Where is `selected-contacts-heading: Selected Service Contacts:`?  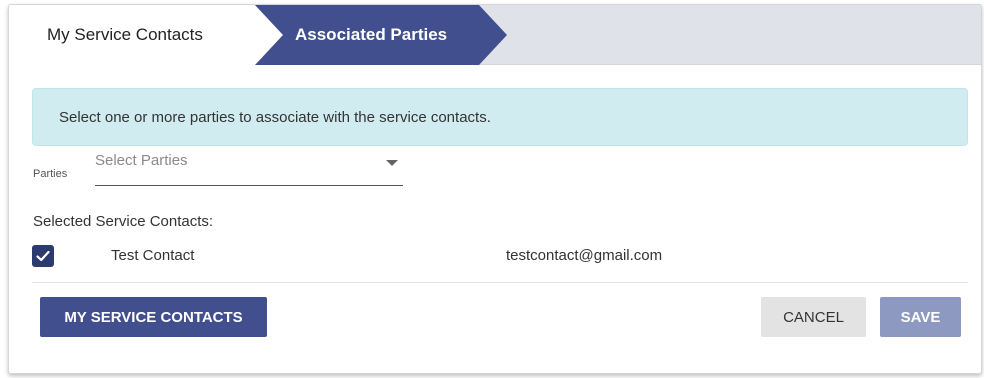 selected-contacts-heading: Selected Service Contacts: is located at coordinates (123, 221).